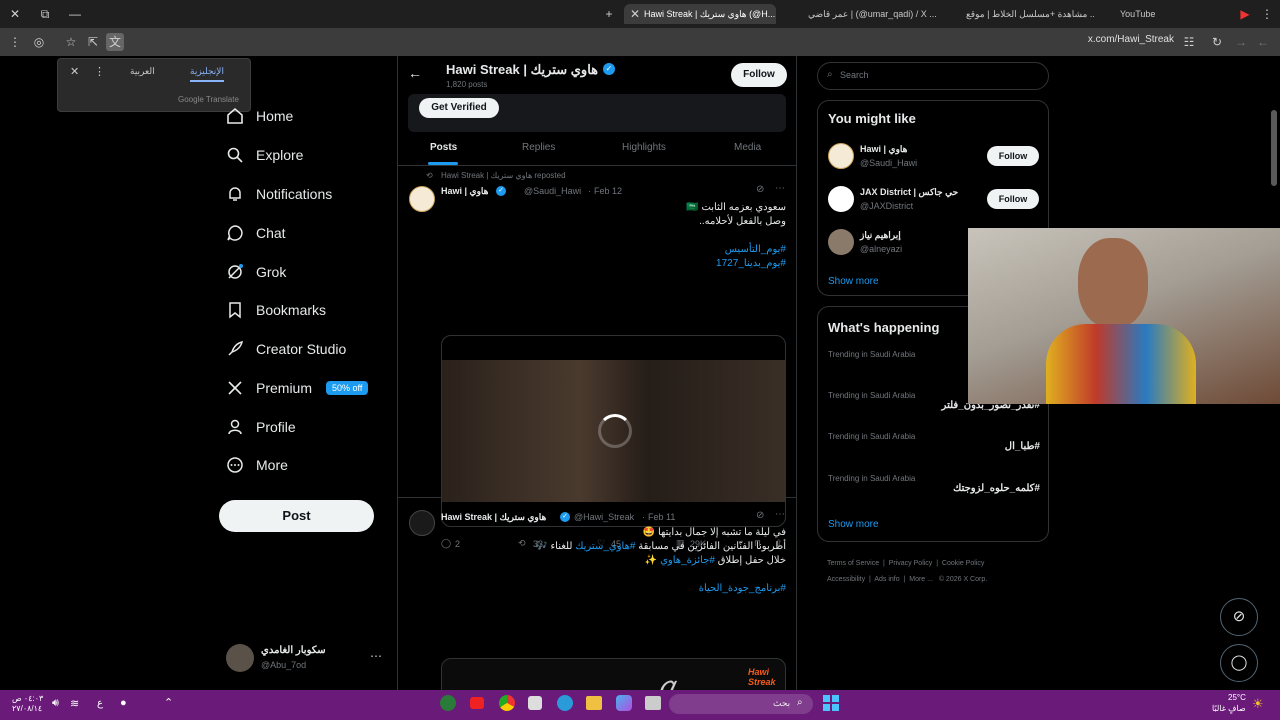 The image size is (1280, 720). What do you see at coordinates (552, 191) in the screenshot?
I see `tweet-handle: @Saudi_Hawi` at bounding box center [552, 191].